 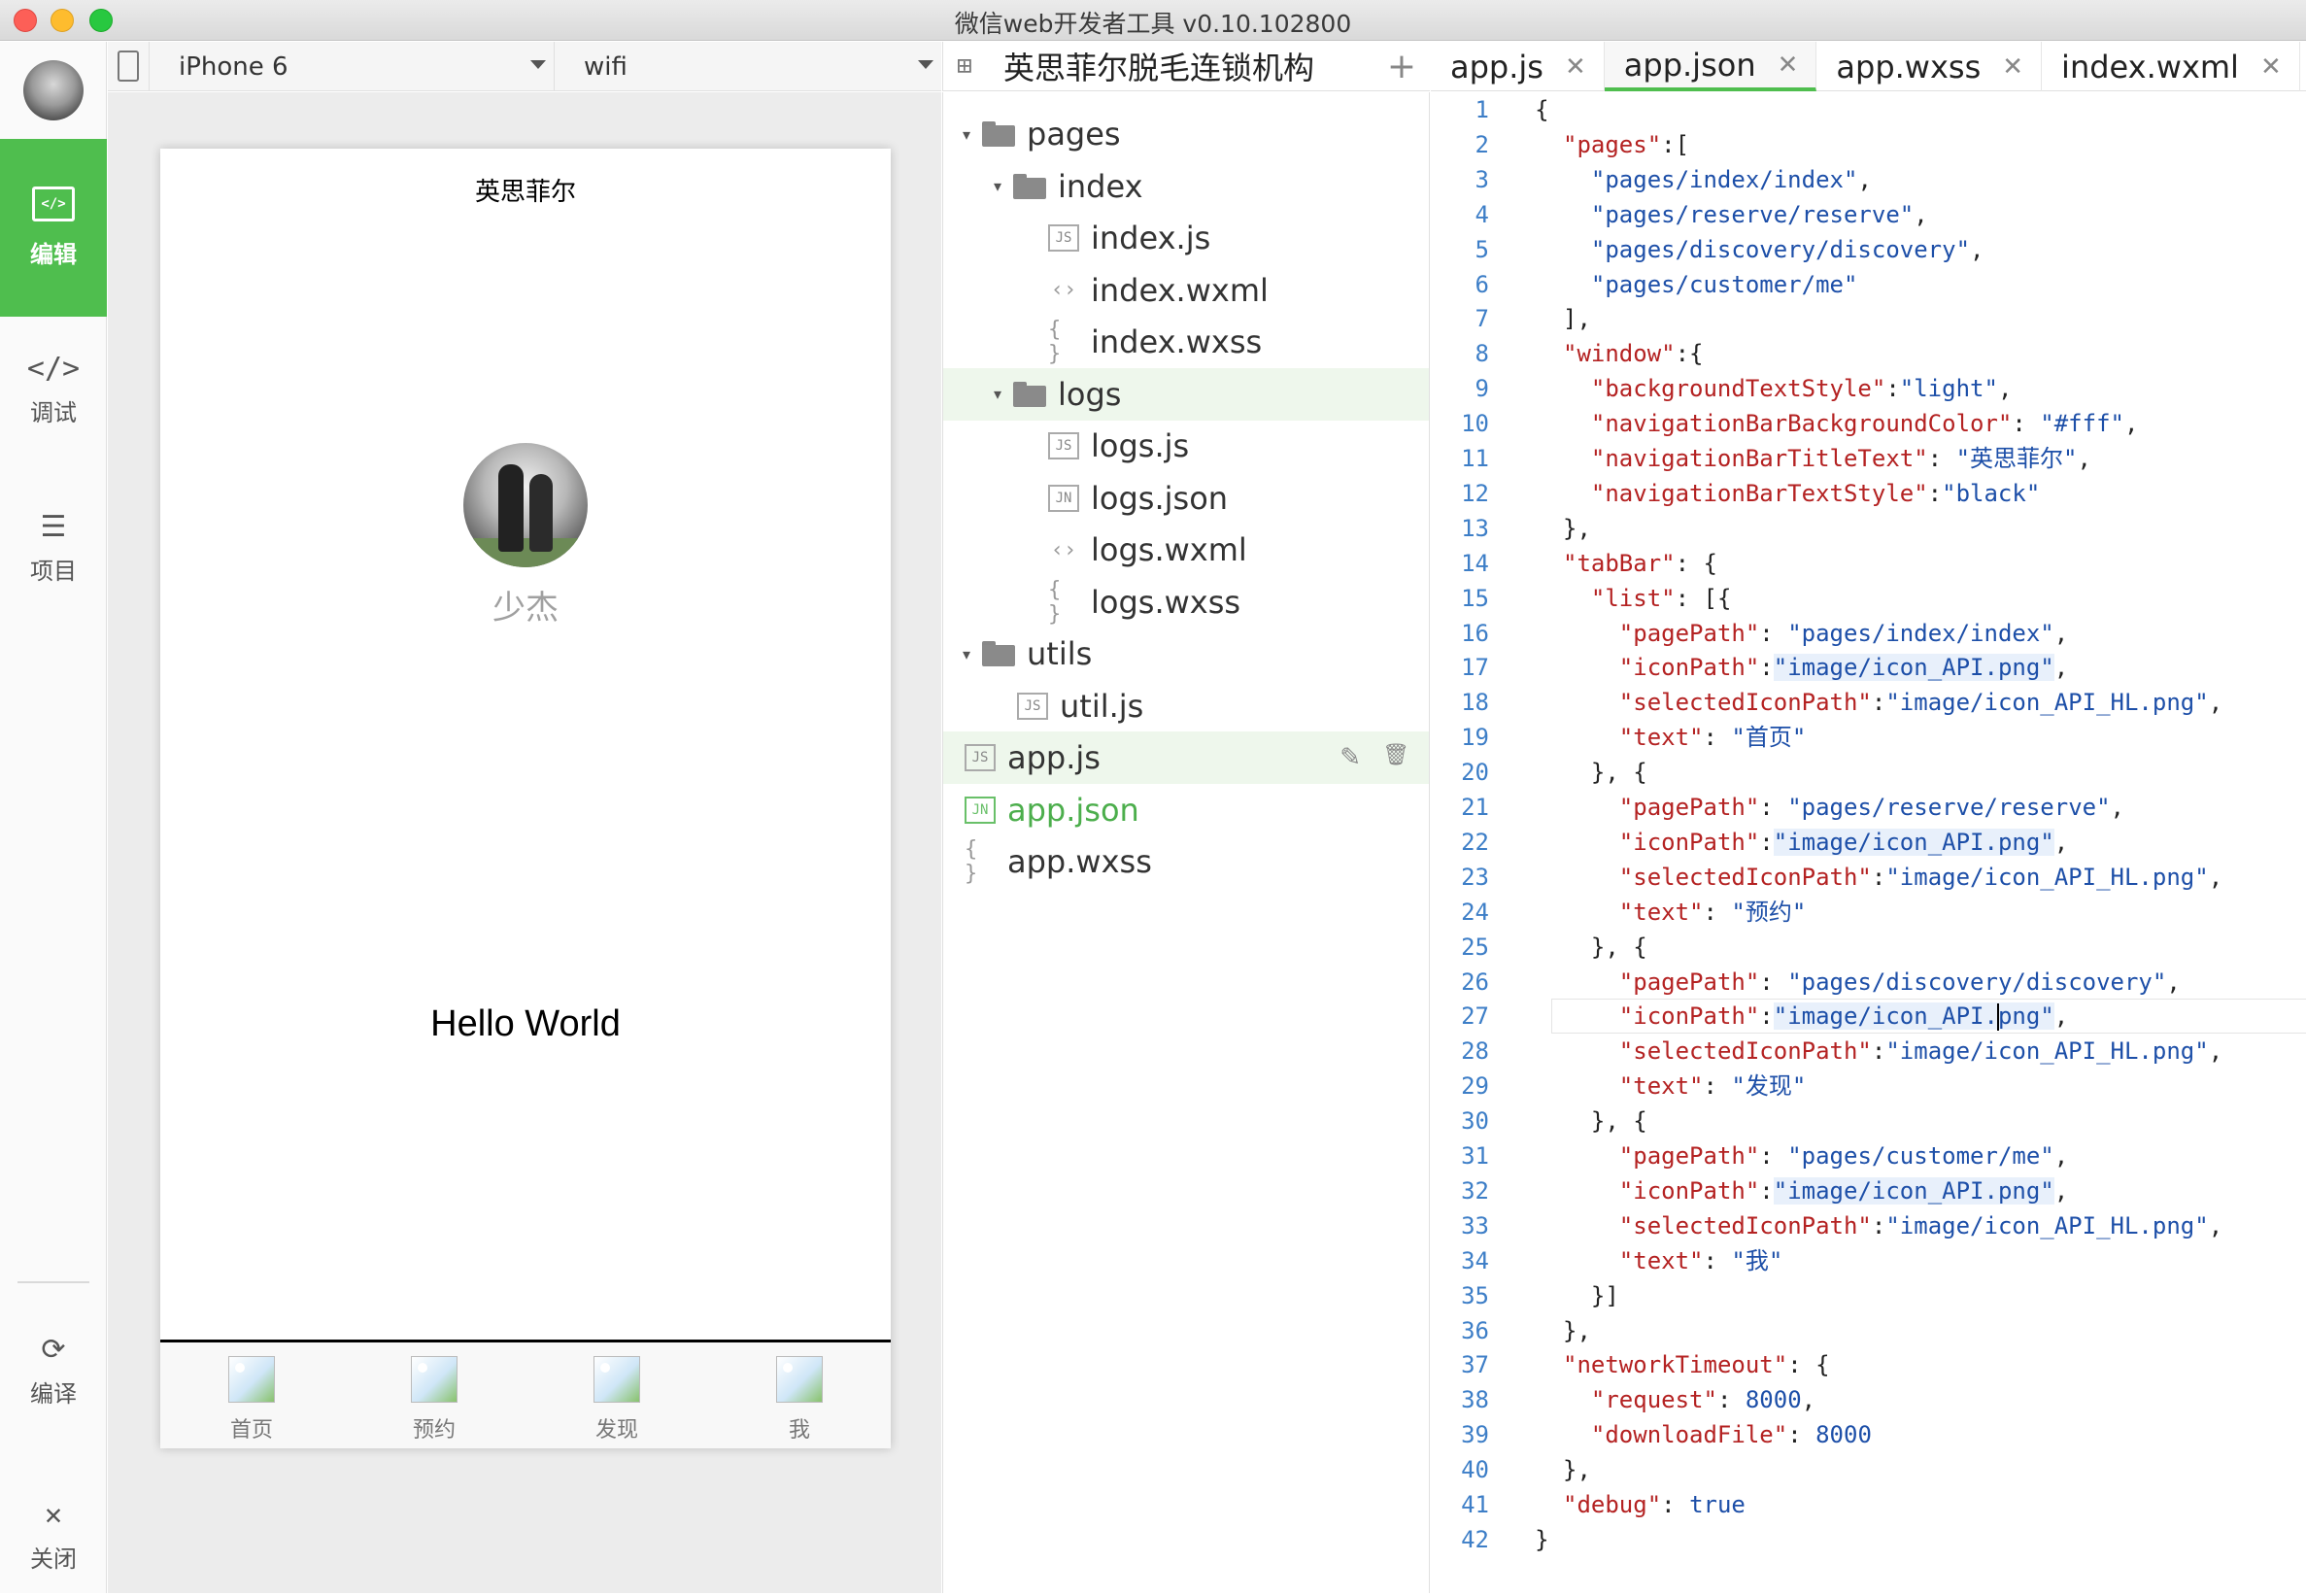 I want to click on network-select: wifi, so click(x=748, y=66).